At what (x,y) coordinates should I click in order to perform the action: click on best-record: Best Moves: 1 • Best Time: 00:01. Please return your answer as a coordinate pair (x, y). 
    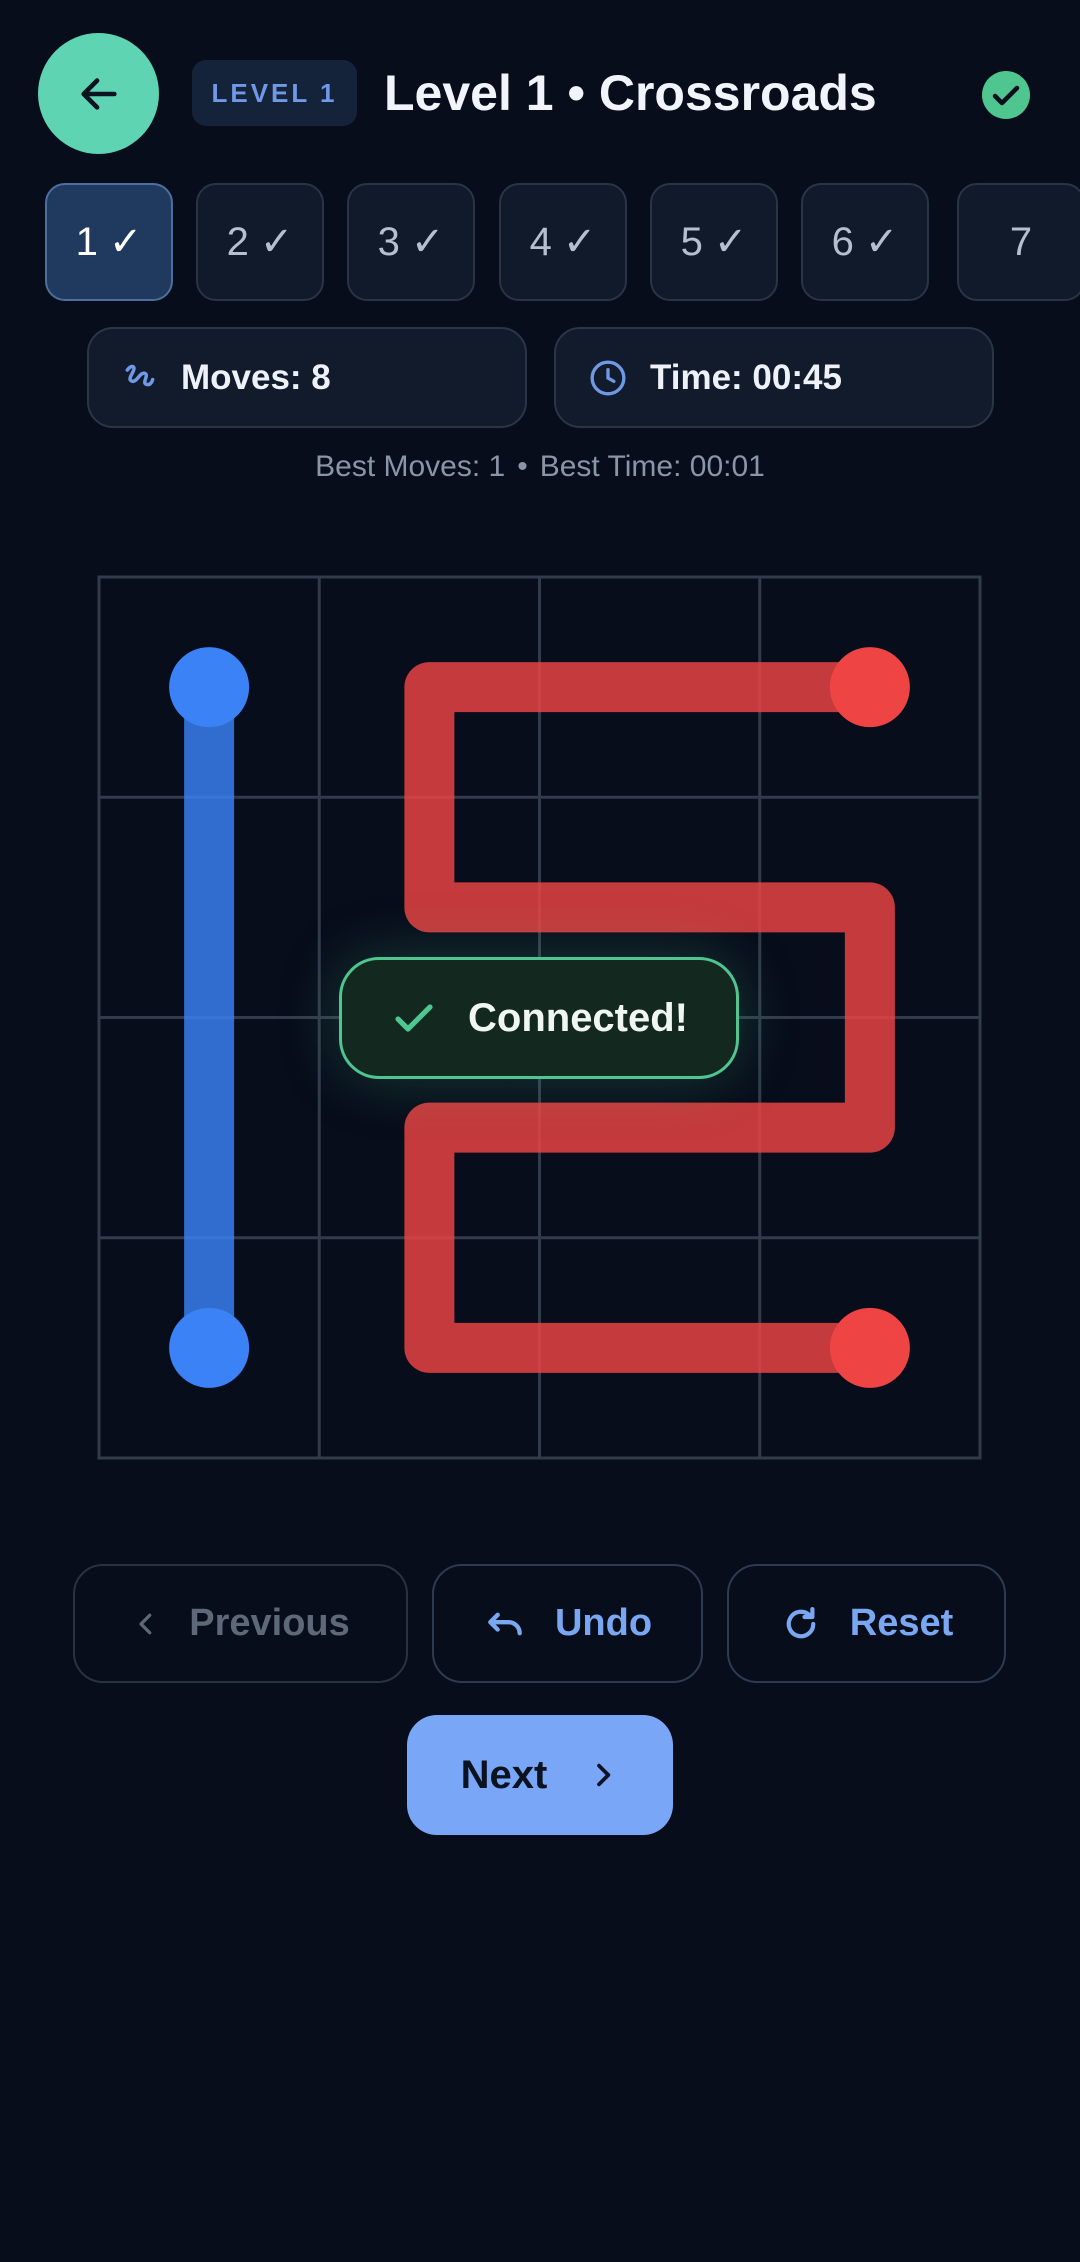
    Looking at the image, I should click on (540, 467).